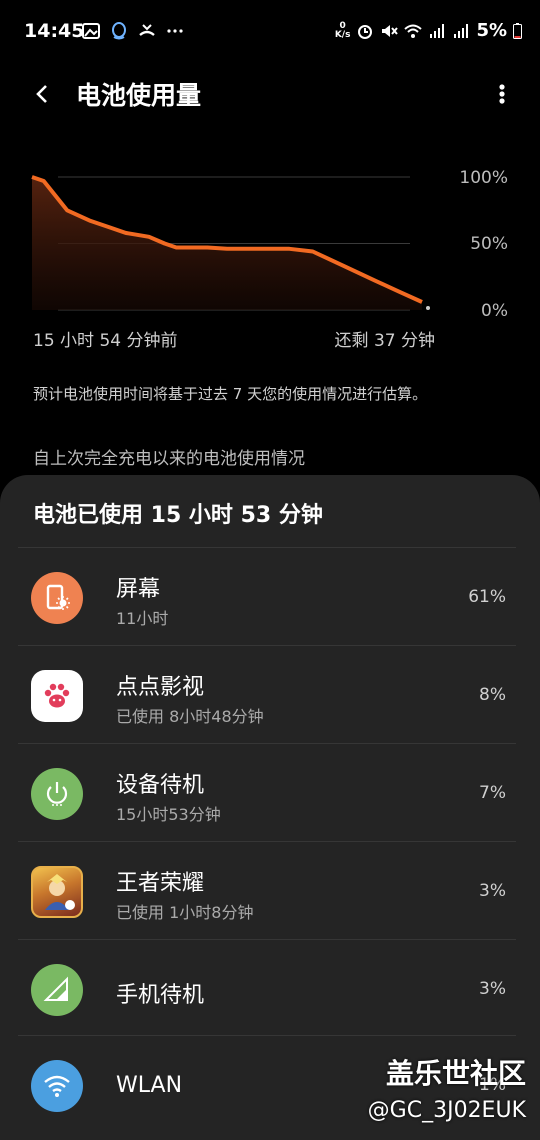  What do you see at coordinates (160, 995) in the screenshot?
I see `app-name: 手机待机` at bounding box center [160, 995].